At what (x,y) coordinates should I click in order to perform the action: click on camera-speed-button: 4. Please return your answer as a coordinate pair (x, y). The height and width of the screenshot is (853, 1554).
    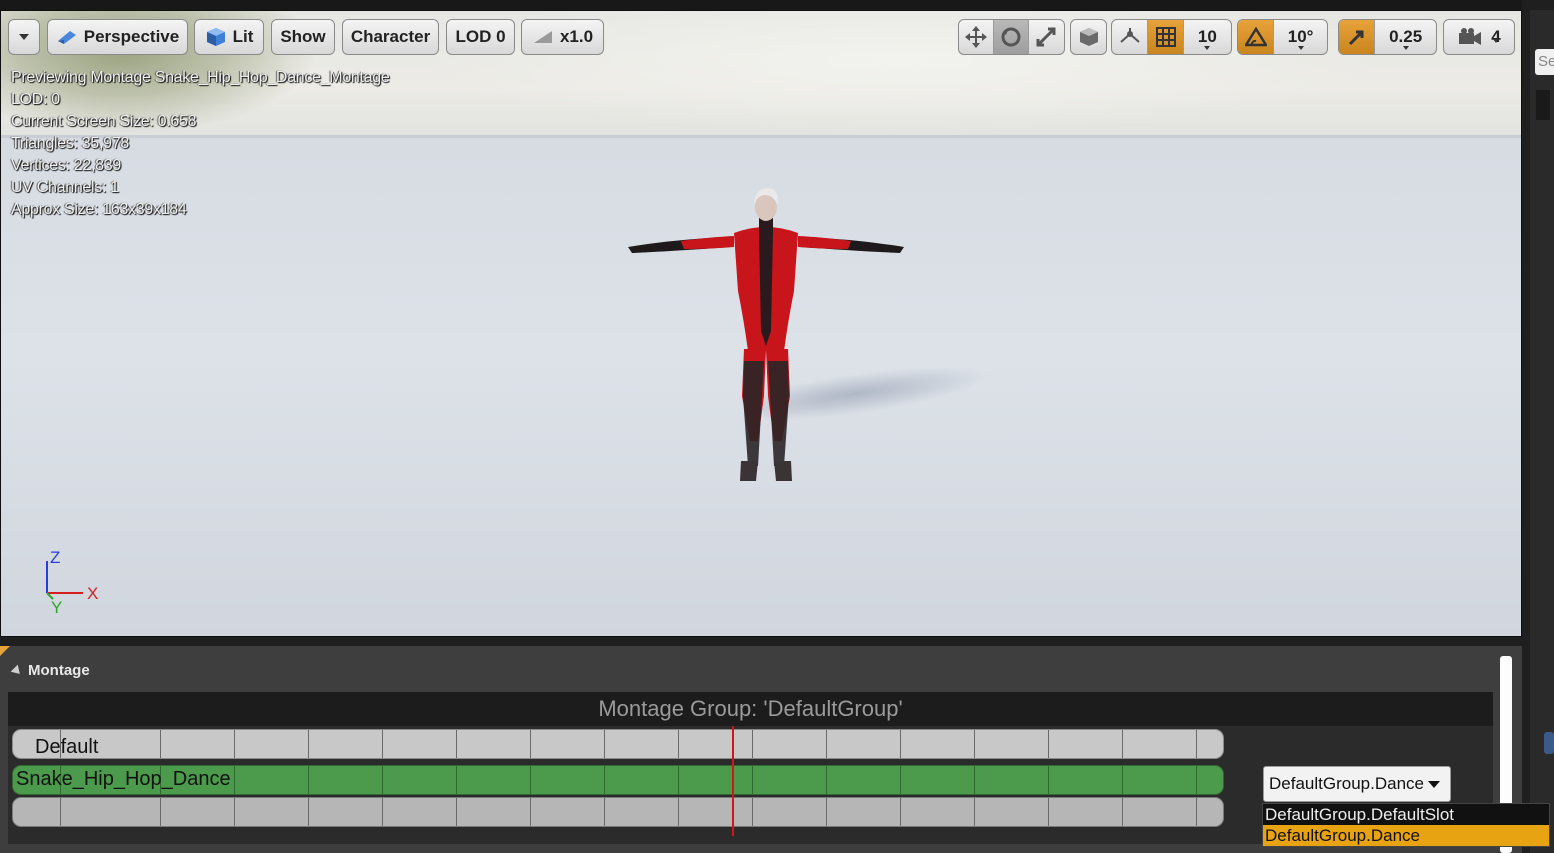
    Looking at the image, I should click on (1479, 37).